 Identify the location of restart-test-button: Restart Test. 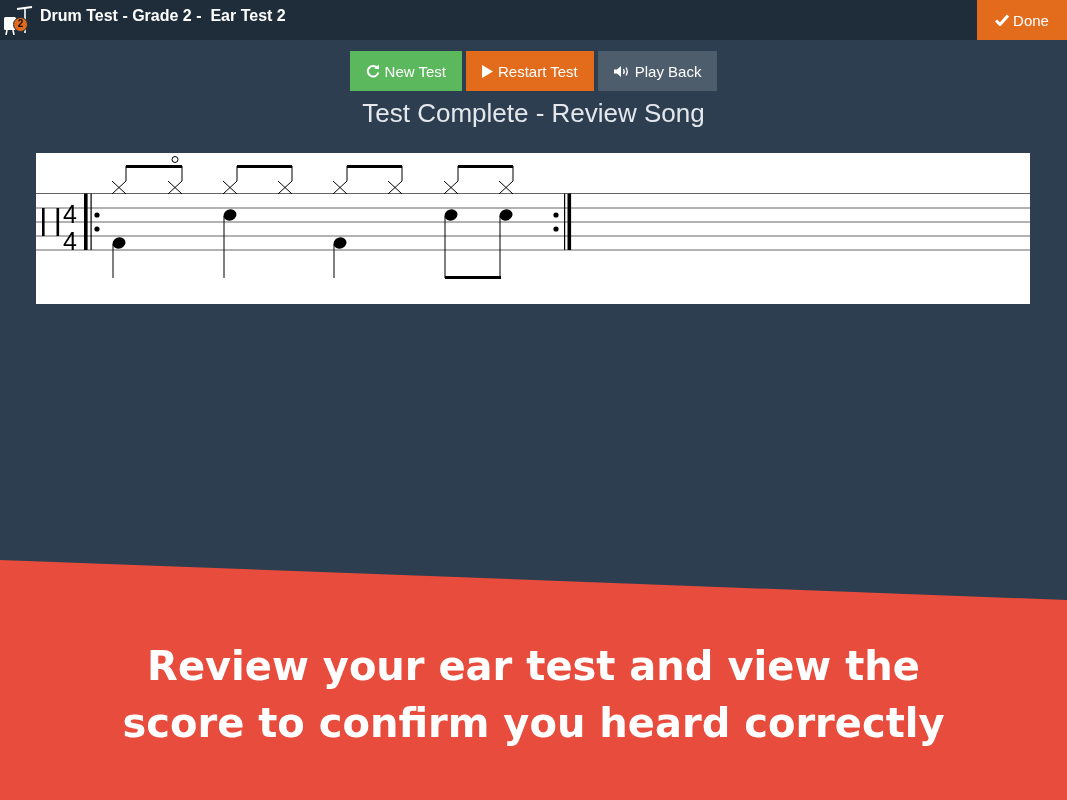
(529, 71).